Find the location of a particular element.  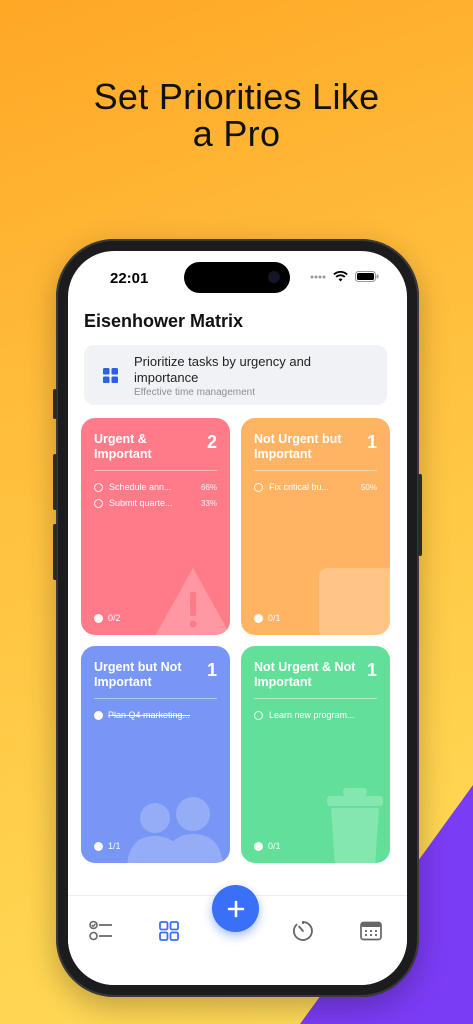

page-title: Eisenhower Matrix is located at coordinates (164, 321).